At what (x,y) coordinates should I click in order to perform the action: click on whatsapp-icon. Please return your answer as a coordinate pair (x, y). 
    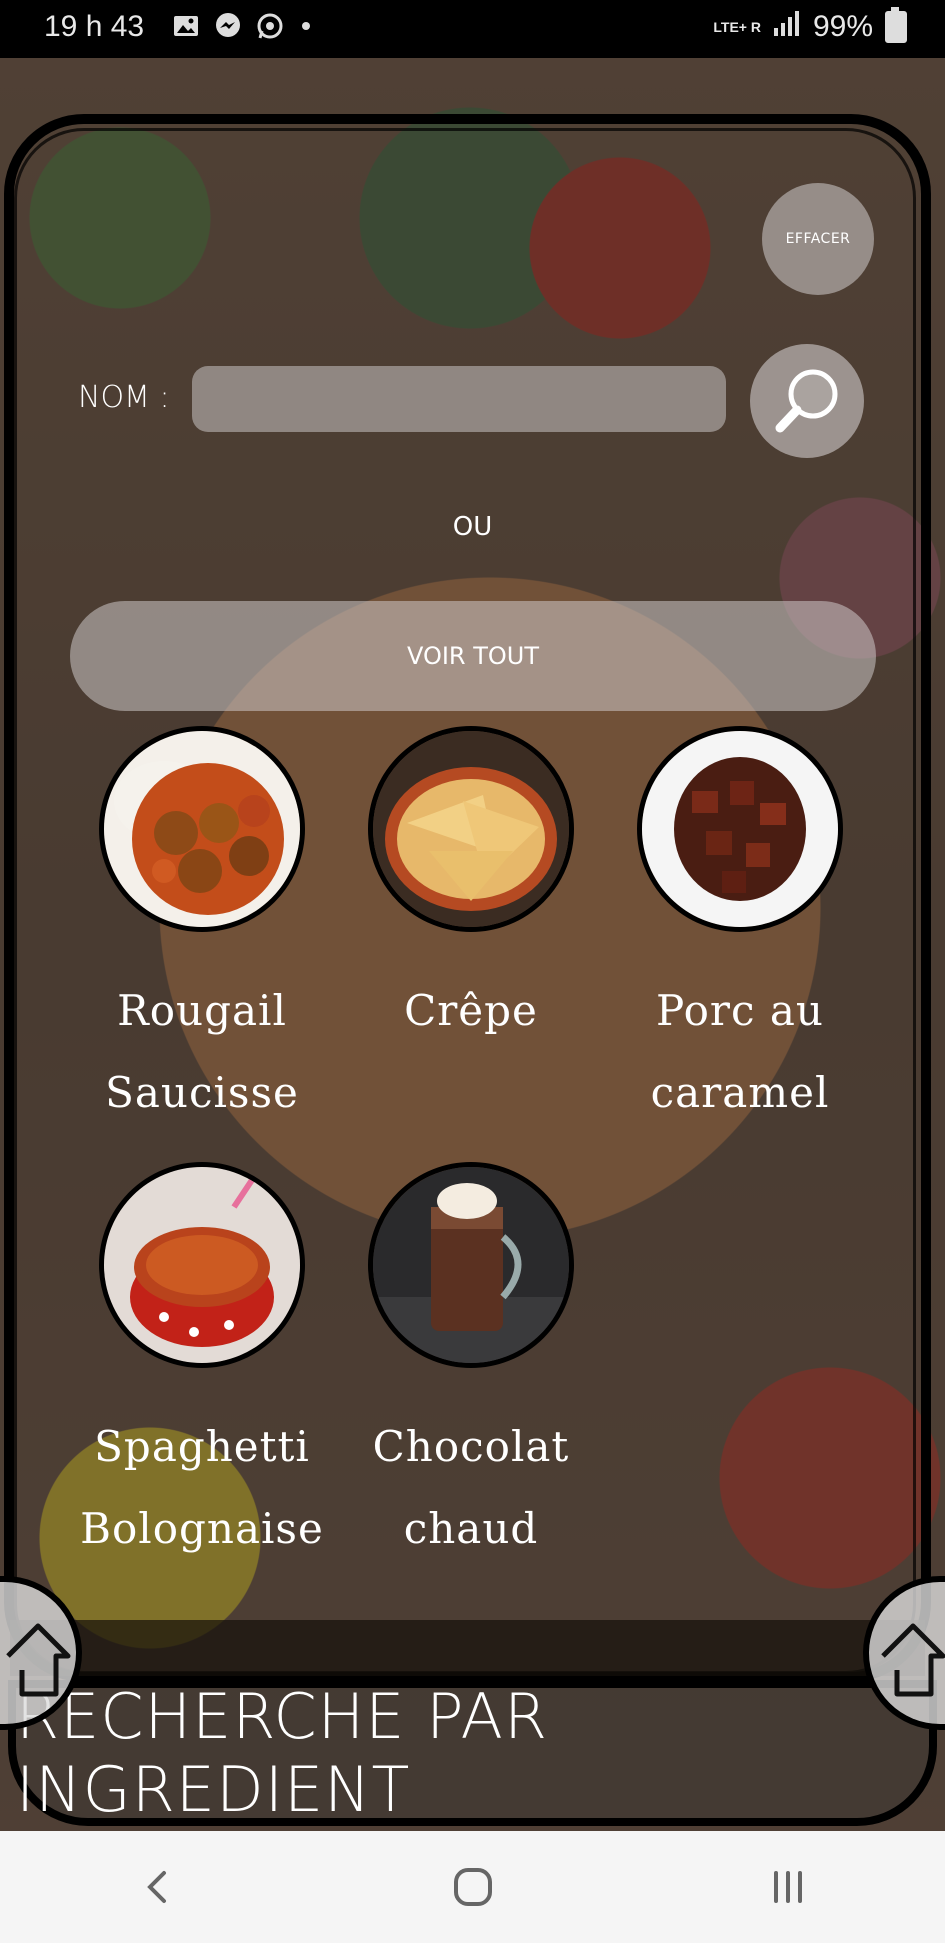
    Looking at the image, I should click on (270, 26).